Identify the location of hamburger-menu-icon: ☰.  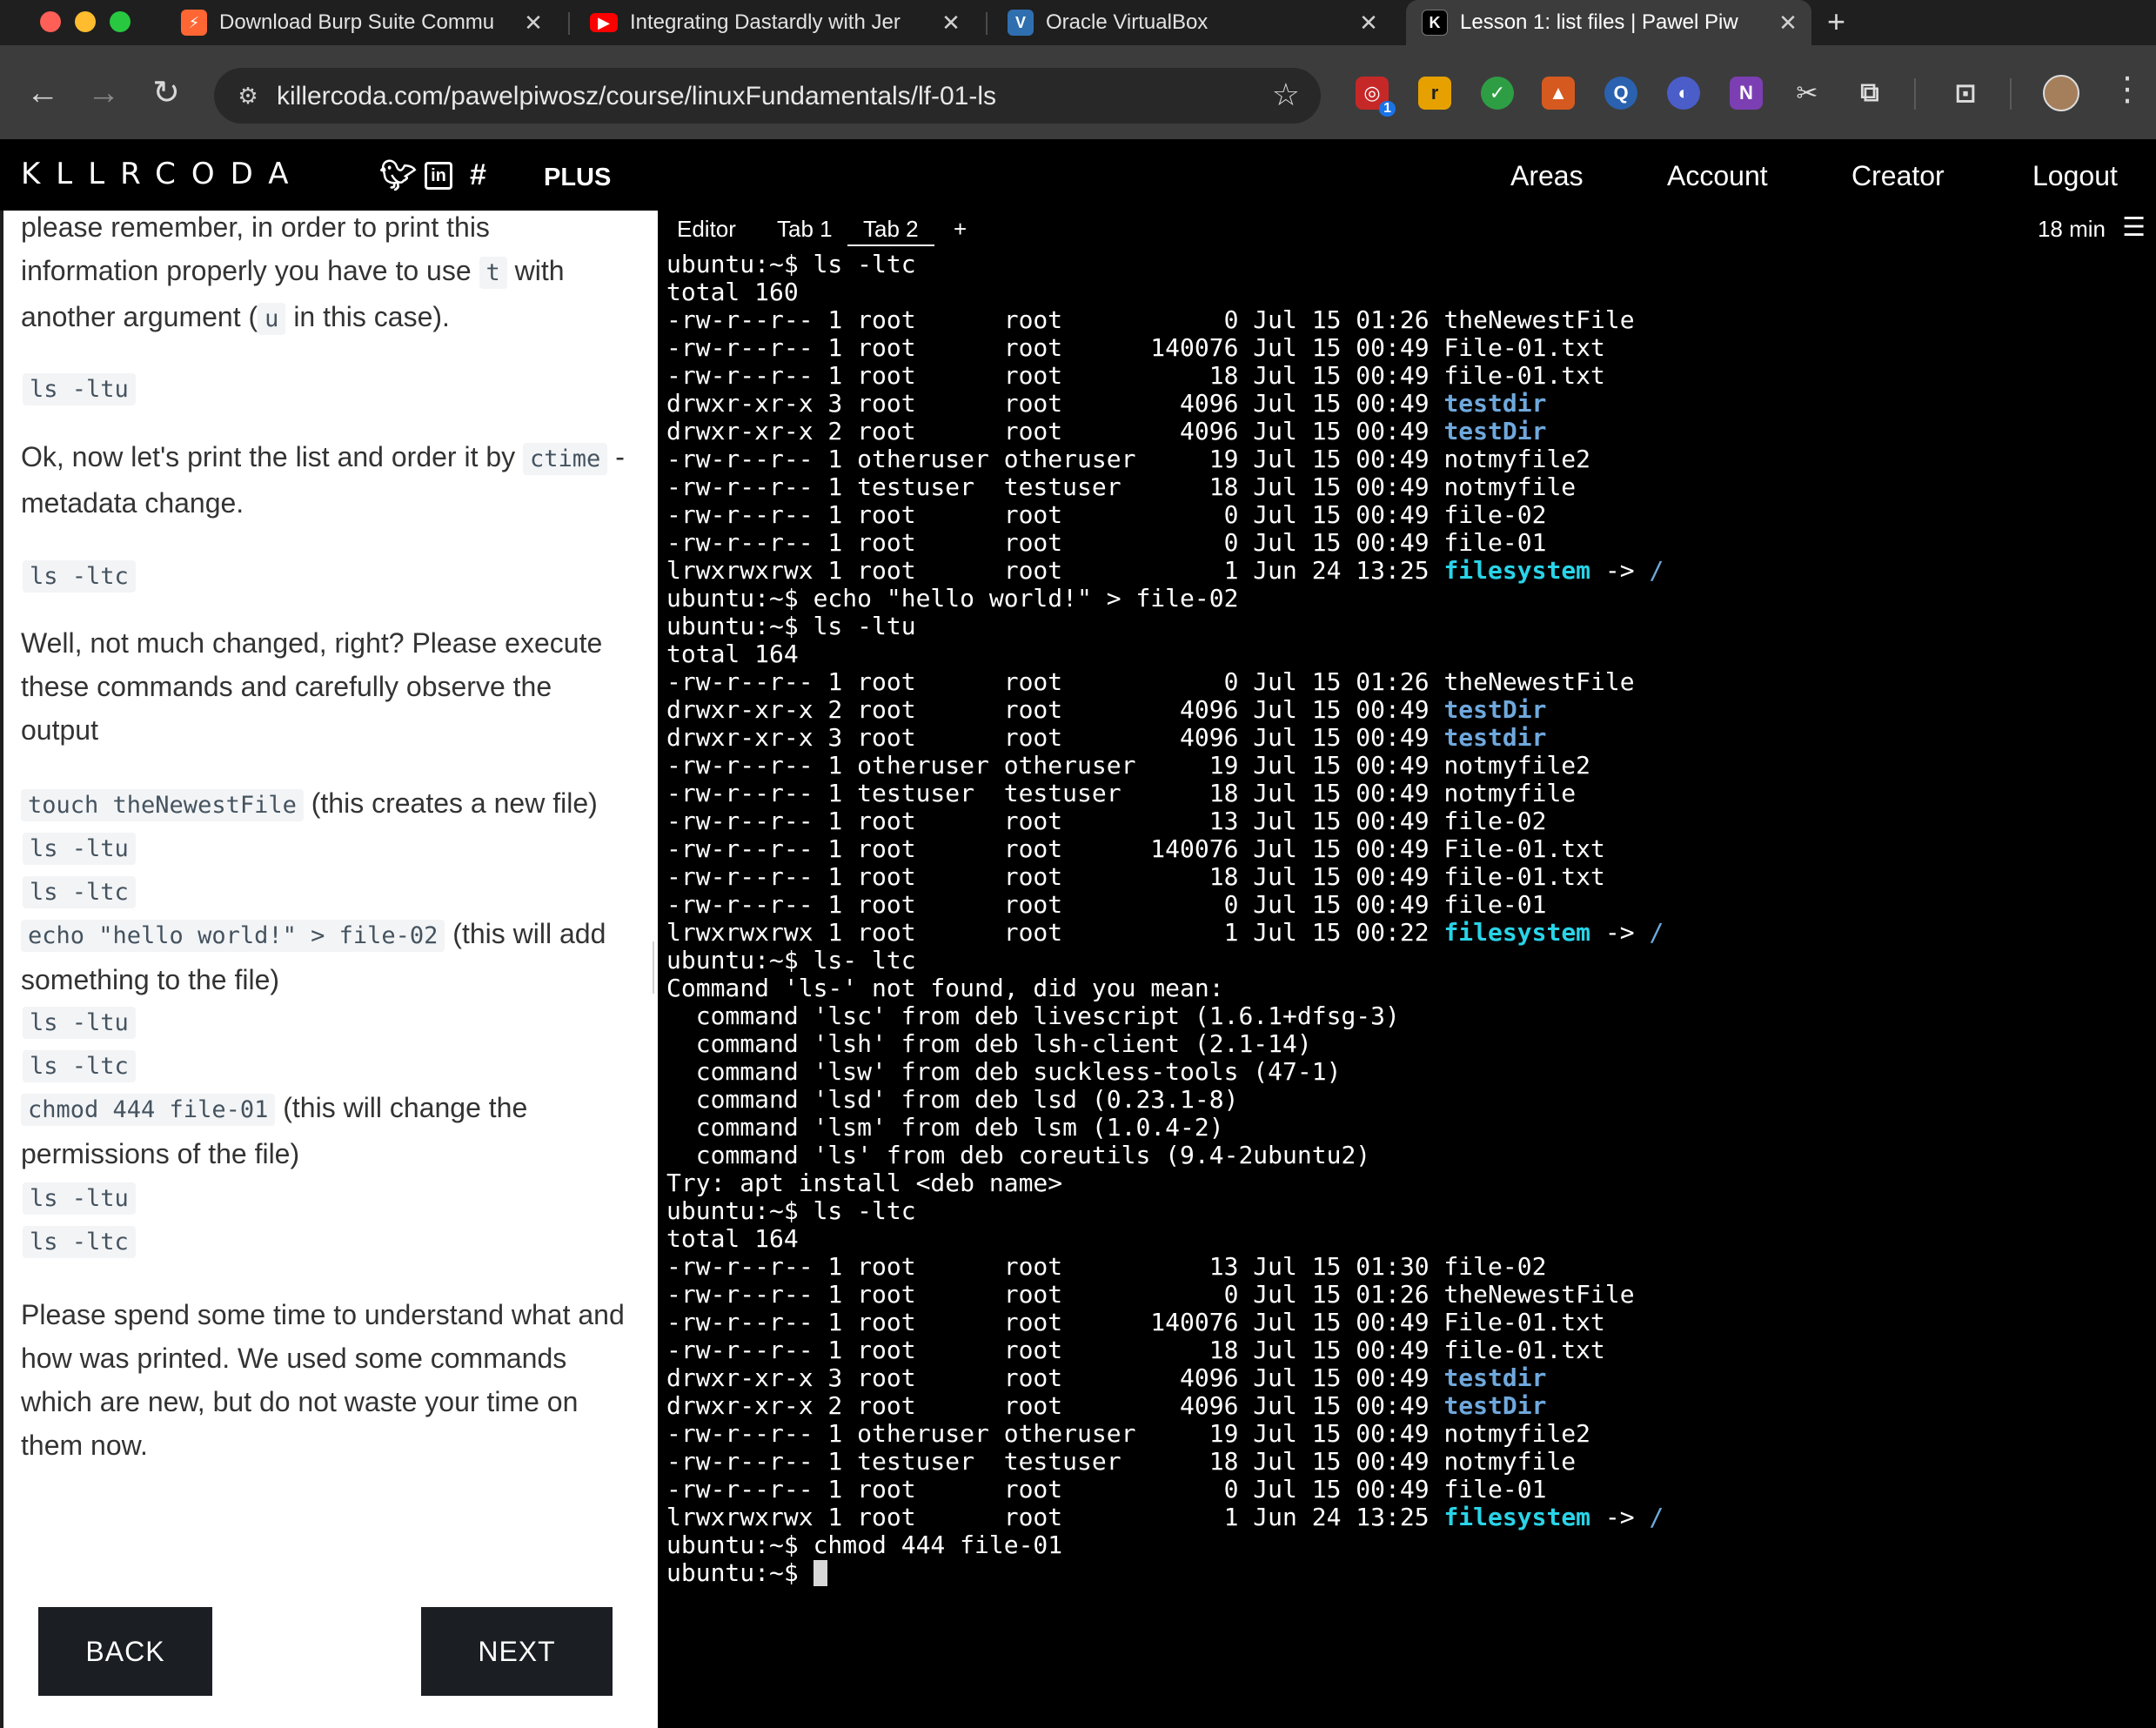
(2134, 228).